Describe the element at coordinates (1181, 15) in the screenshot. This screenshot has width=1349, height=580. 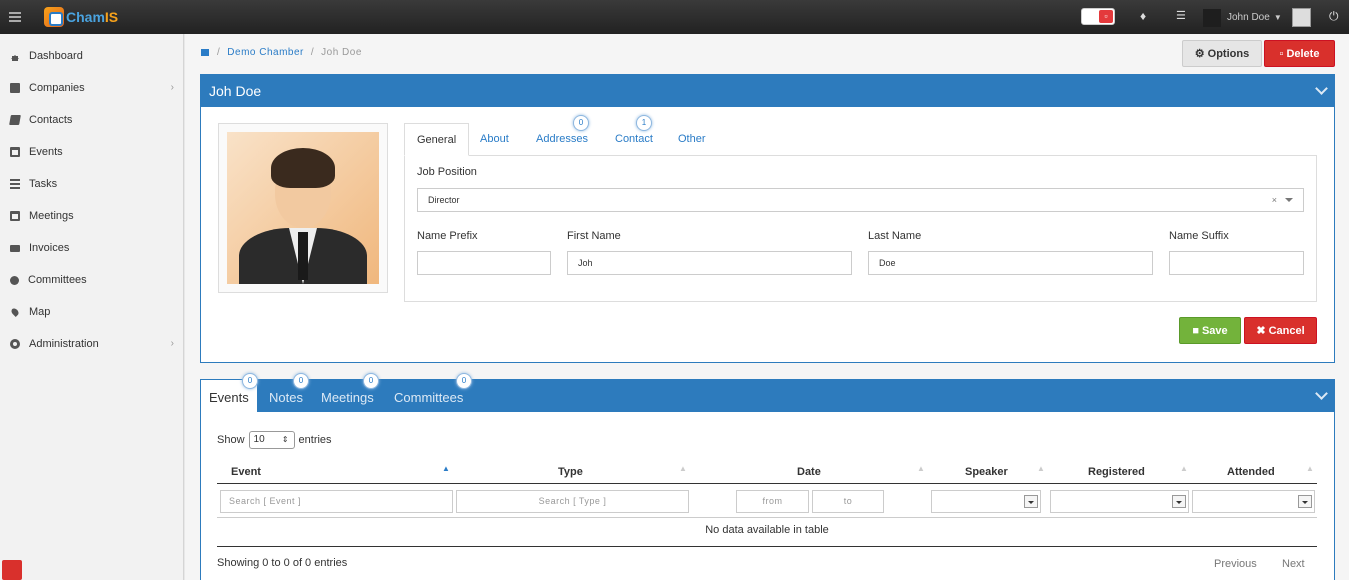
I see `server-icon: ☰` at that location.